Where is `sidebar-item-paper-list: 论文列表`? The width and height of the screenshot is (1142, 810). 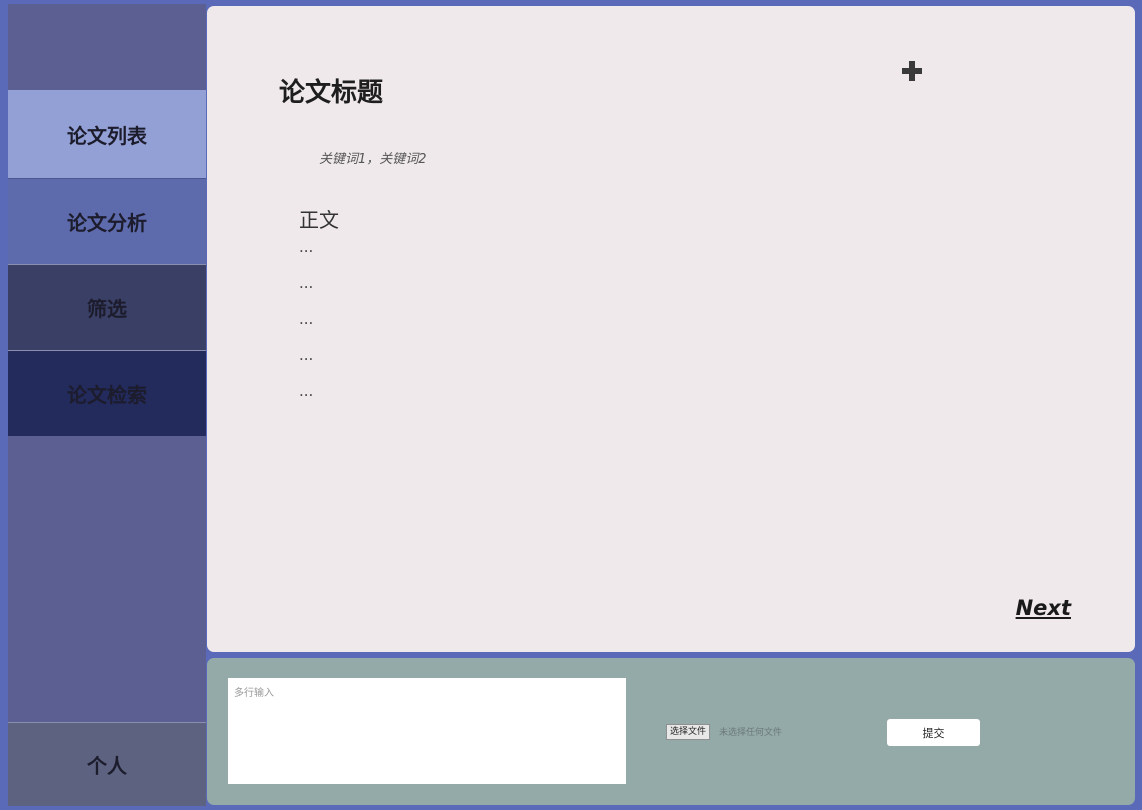
sidebar-item-paper-list: 论文列表 is located at coordinates (107, 134).